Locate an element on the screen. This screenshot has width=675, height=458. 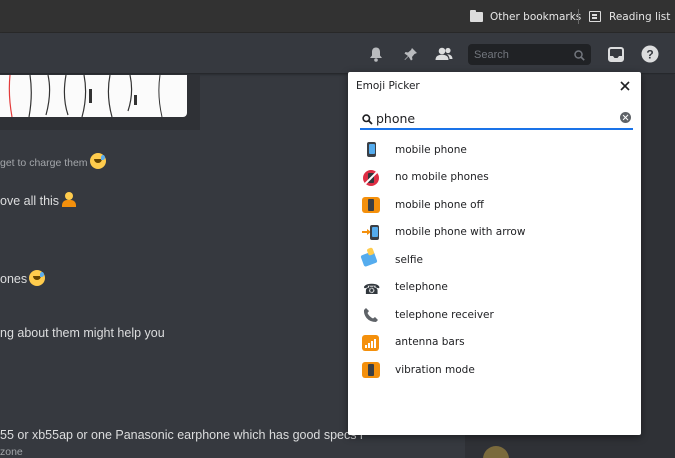
message-text: ng about them might help you is located at coordinates (82, 333).